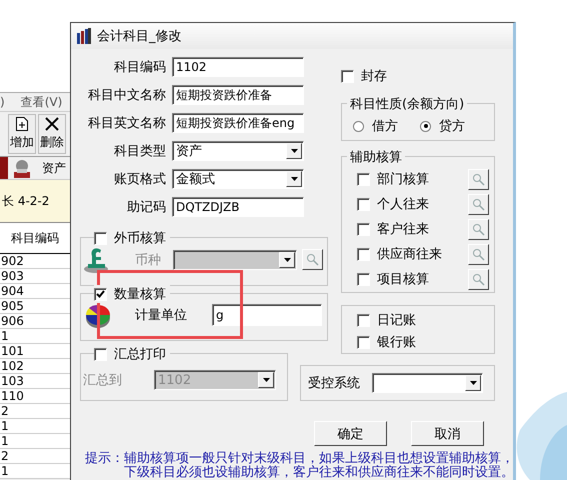  What do you see at coordinates (238, 123) in the screenshot?
I see `text-field: 短期投资跌价准备eng` at bounding box center [238, 123].